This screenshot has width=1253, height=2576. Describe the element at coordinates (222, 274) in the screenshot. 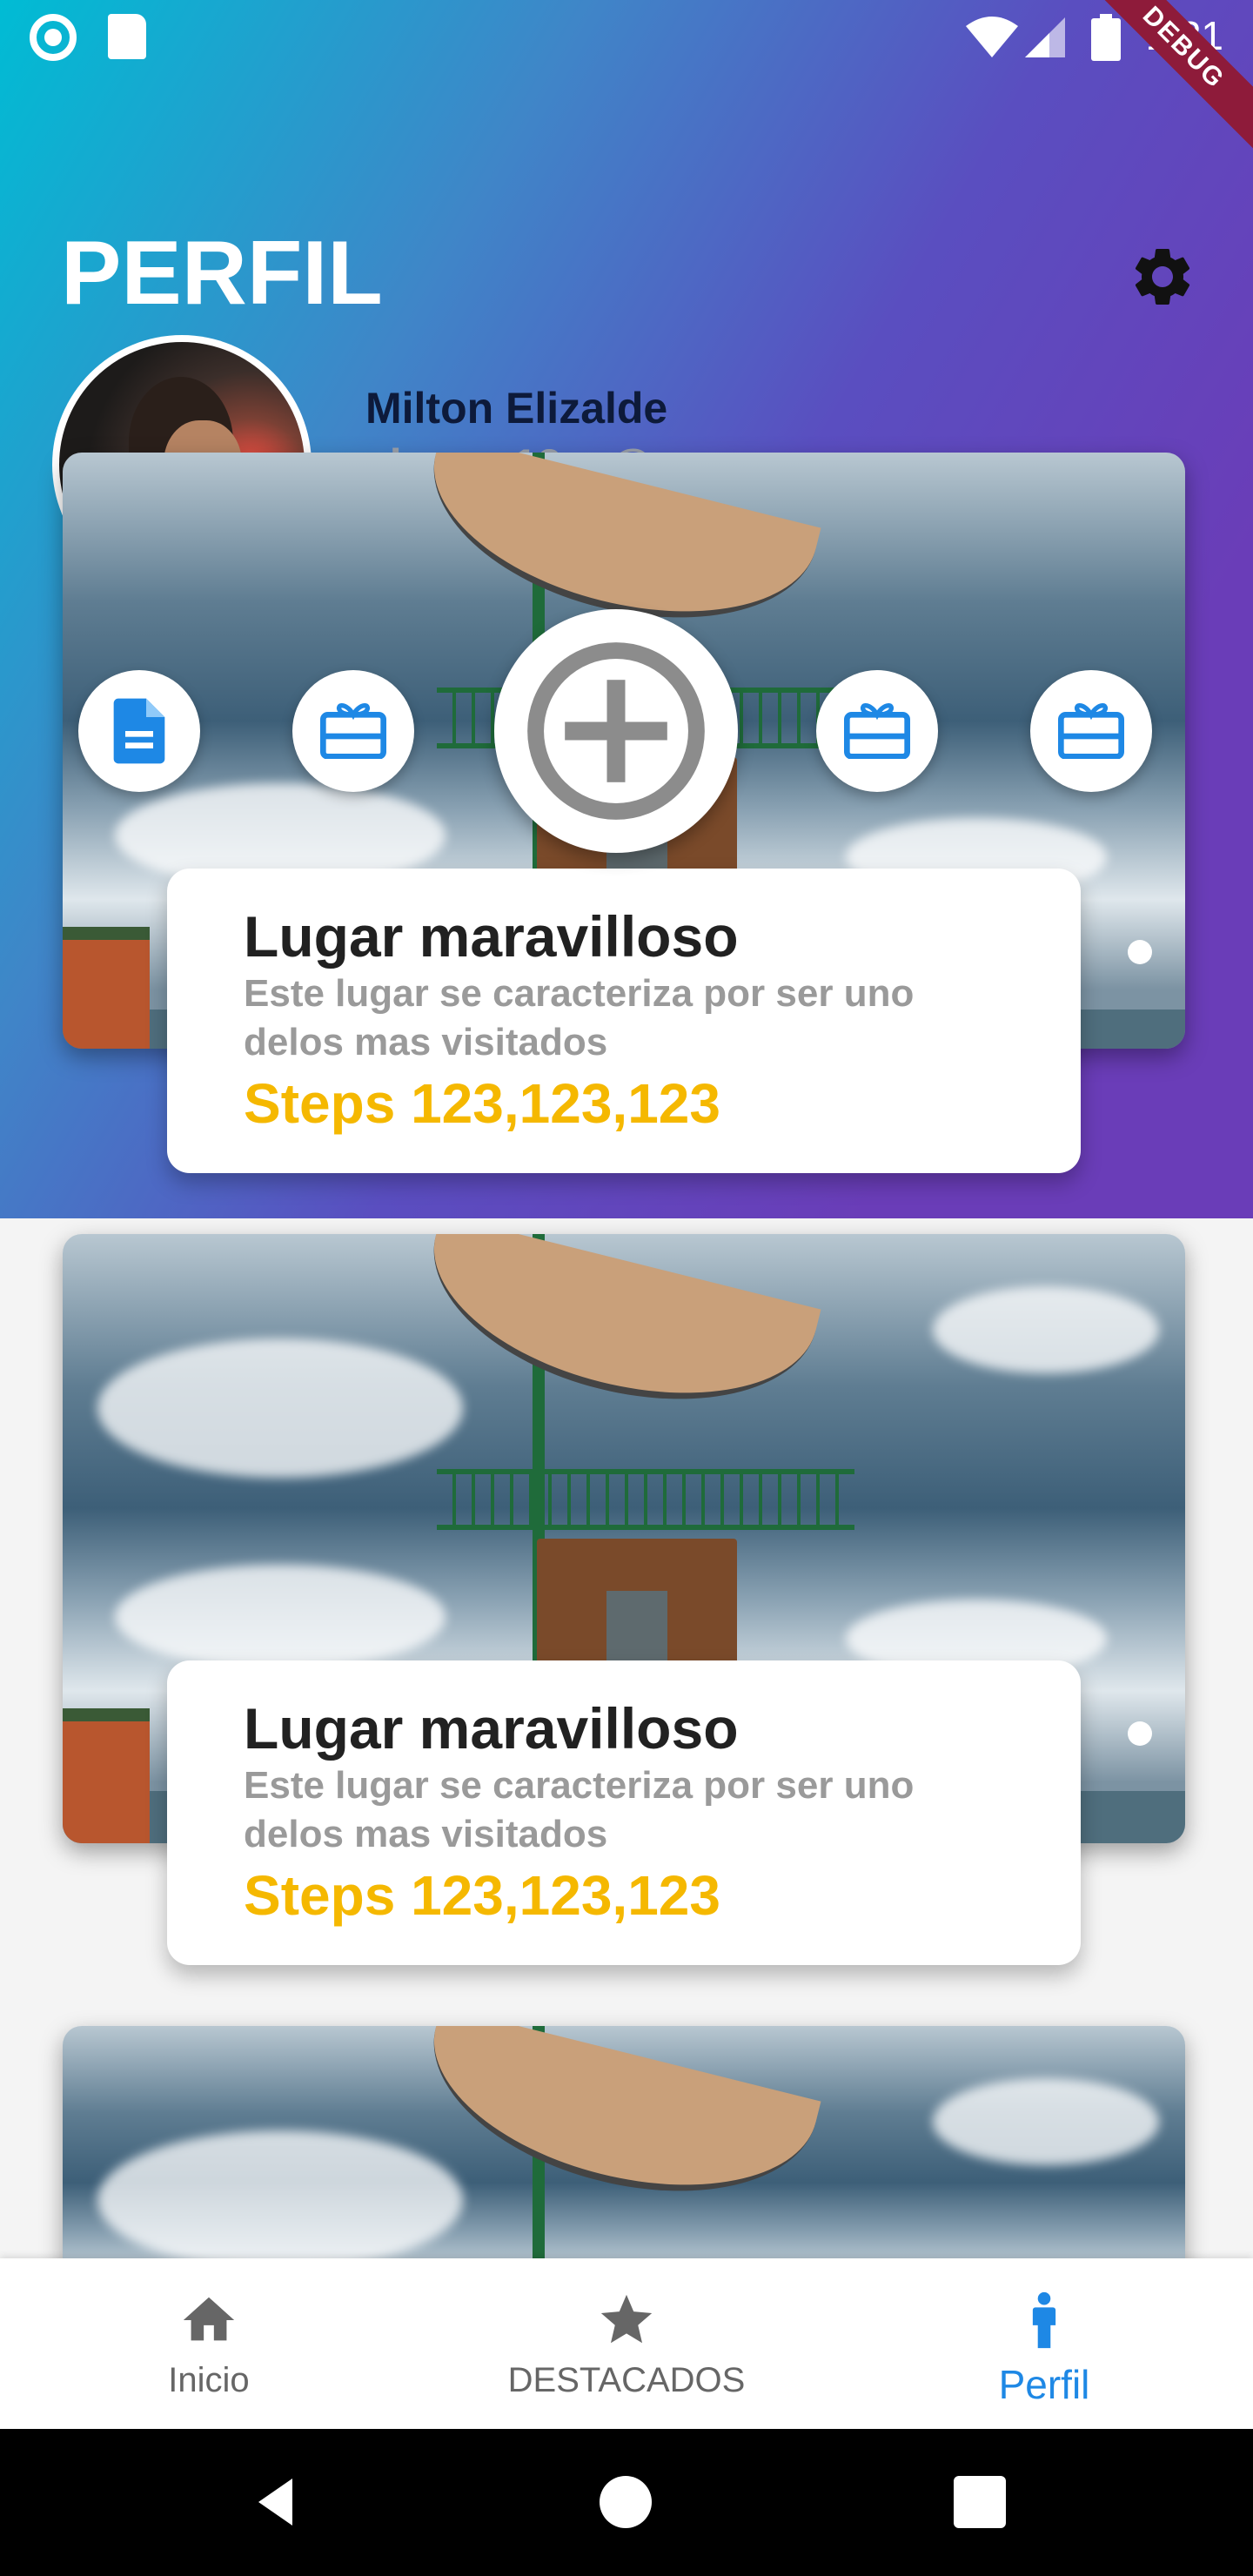

I see `page-title: PERFIL` at that location.